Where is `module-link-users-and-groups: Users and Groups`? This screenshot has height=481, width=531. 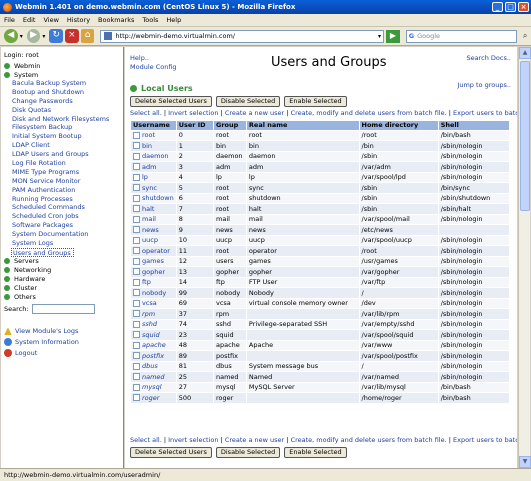 module-link-users-and-groups: Users and Groups is located at coordinates (42, 252).